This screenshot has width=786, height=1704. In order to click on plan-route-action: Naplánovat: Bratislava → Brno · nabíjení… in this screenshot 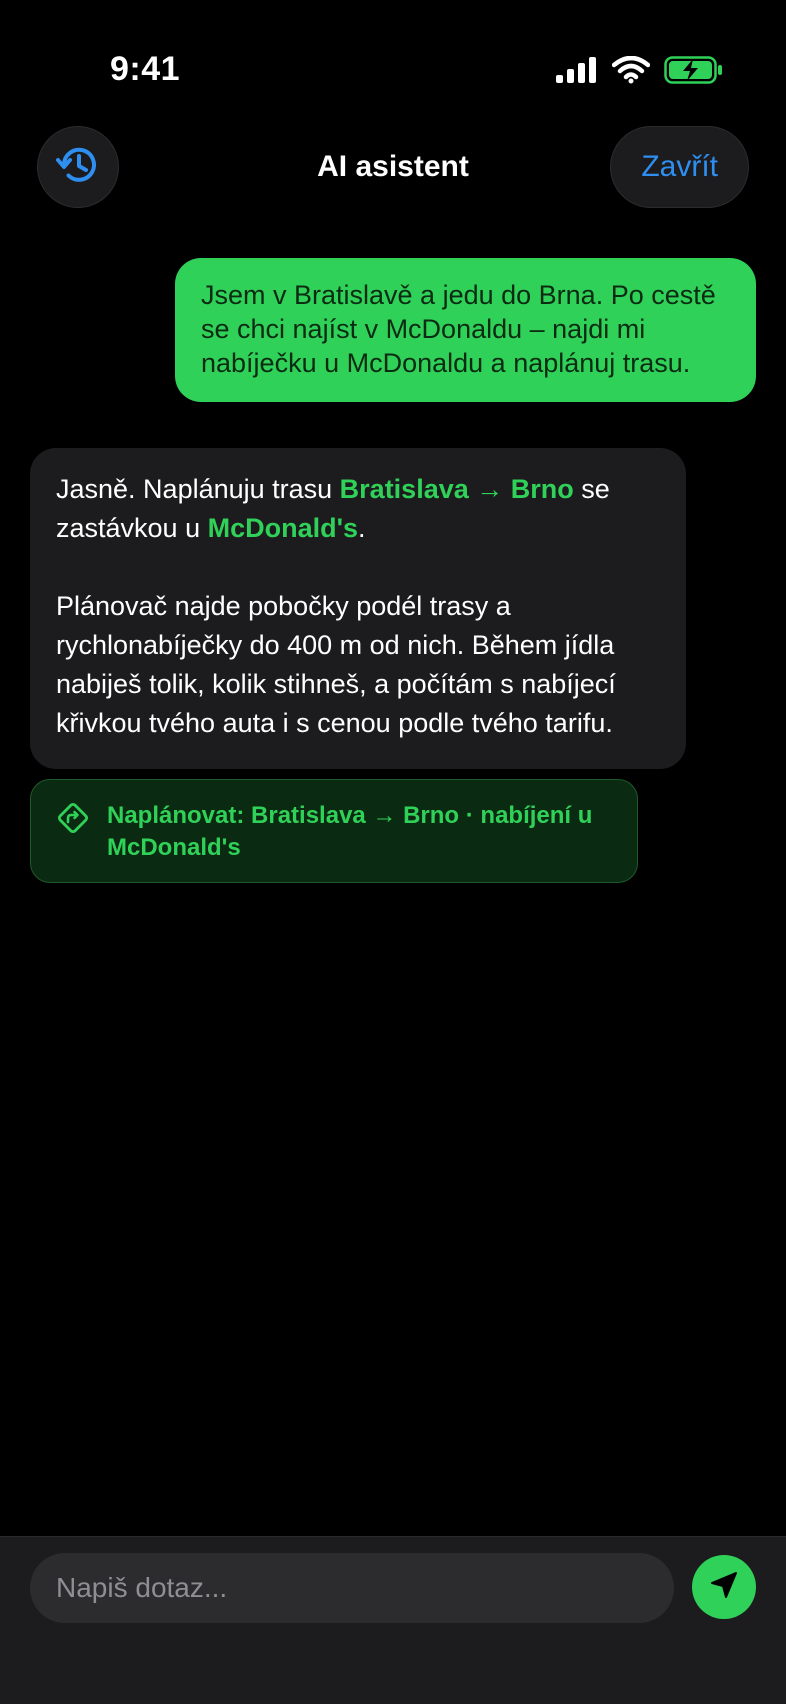, I will do `click(334, 831)`.